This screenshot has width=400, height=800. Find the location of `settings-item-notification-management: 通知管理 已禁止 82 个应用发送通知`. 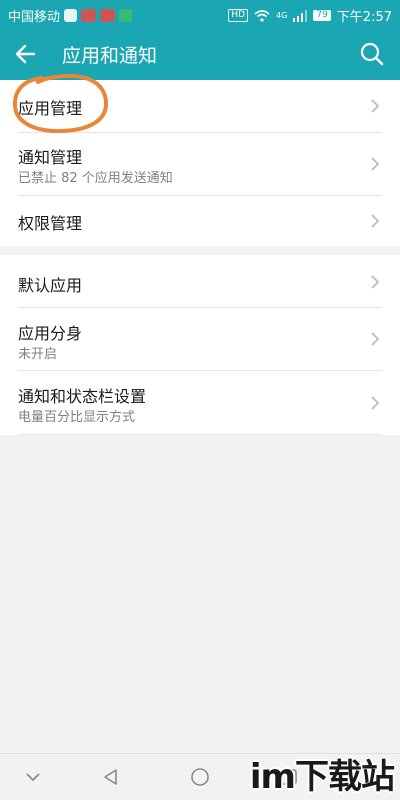

settings-item-notification-management: 通知管理 已禁止 82 个应用发送通知 is located at coordinates (200, 164).